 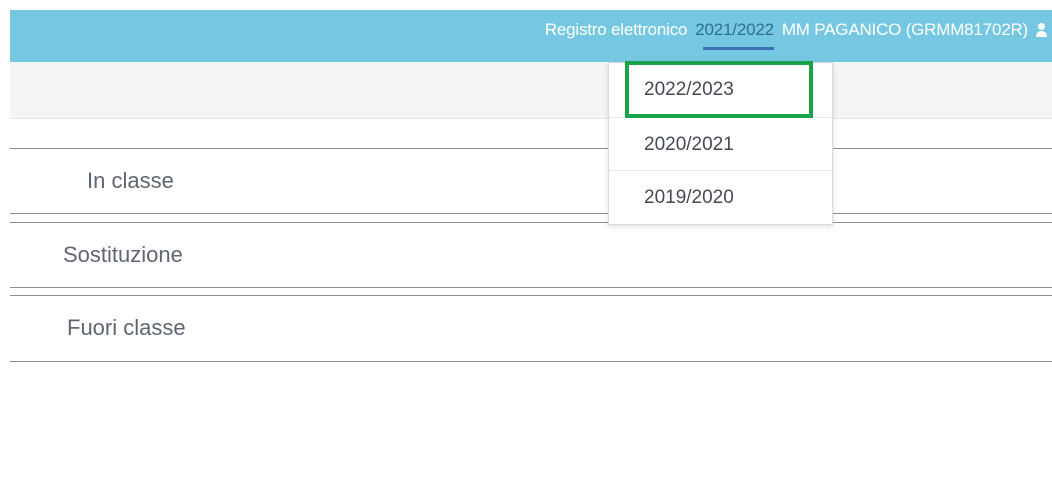 What do you see at coordinates (126, 328) in the screenshot?
I see `section-fuori-classe: Fuori classe` at bounding box center [126, 328].